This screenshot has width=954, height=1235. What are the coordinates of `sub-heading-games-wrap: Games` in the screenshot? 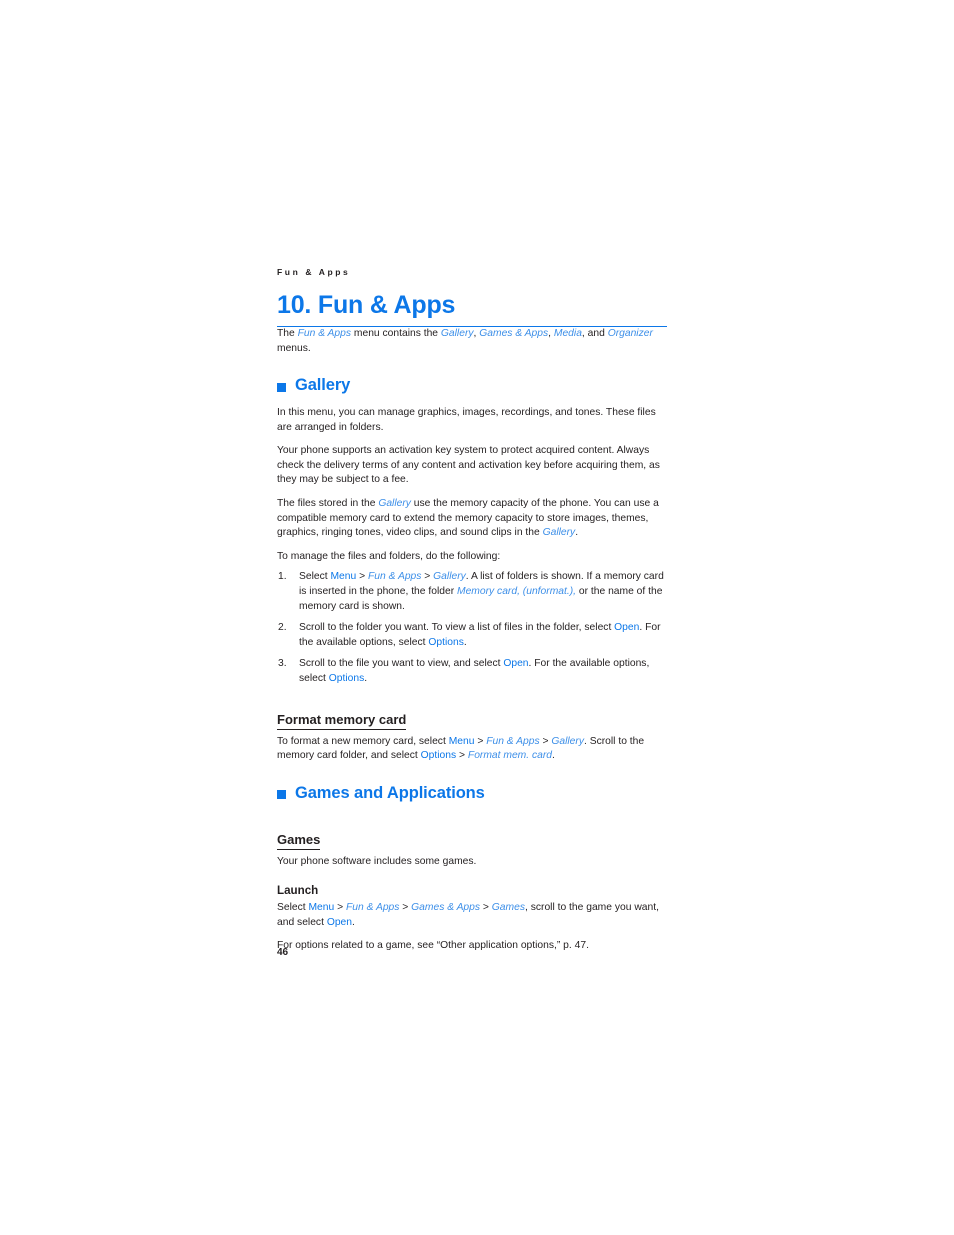 It's located at (472, 834).